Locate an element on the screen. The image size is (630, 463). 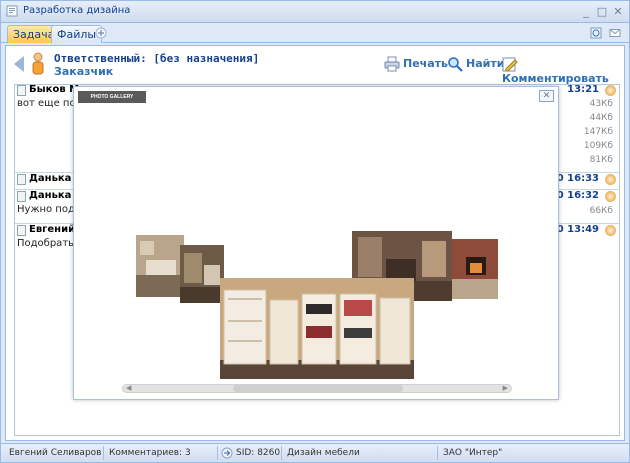
gallery-featured-image is located at coordinates (317, 328).